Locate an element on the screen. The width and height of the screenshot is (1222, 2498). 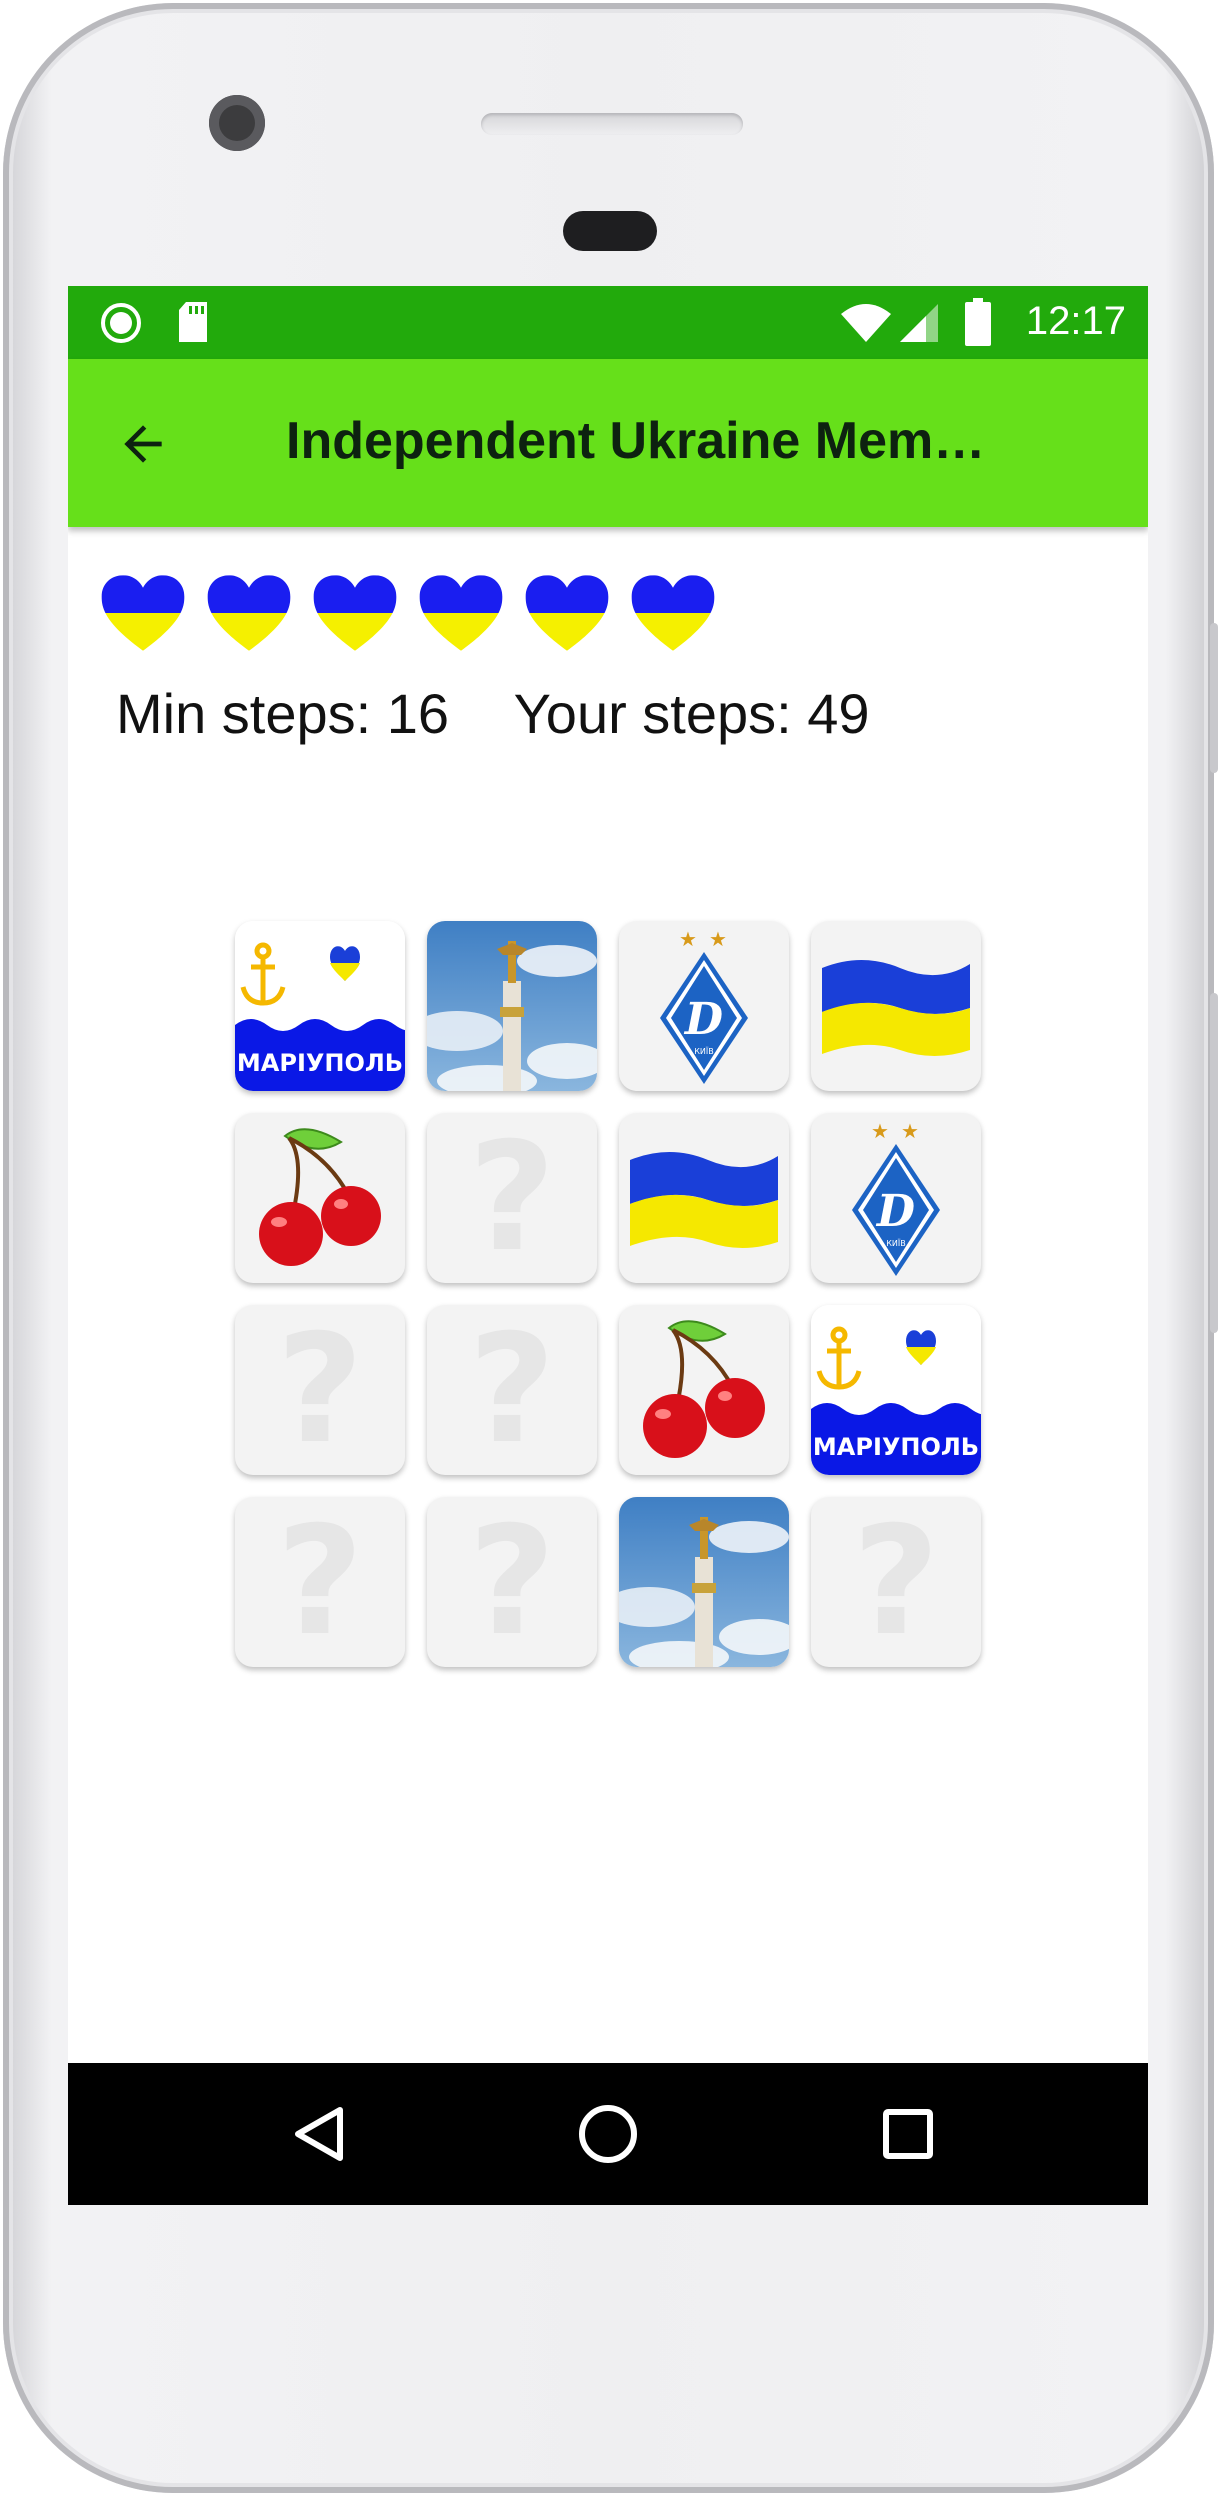
nav-home-button is located at coordinates (608, 2134).